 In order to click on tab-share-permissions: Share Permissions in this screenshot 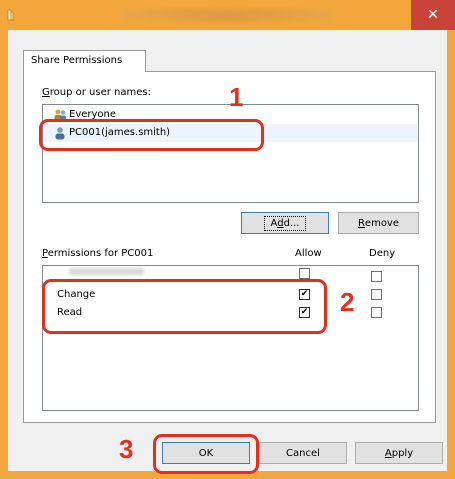, I will do `click(84, 61)`.